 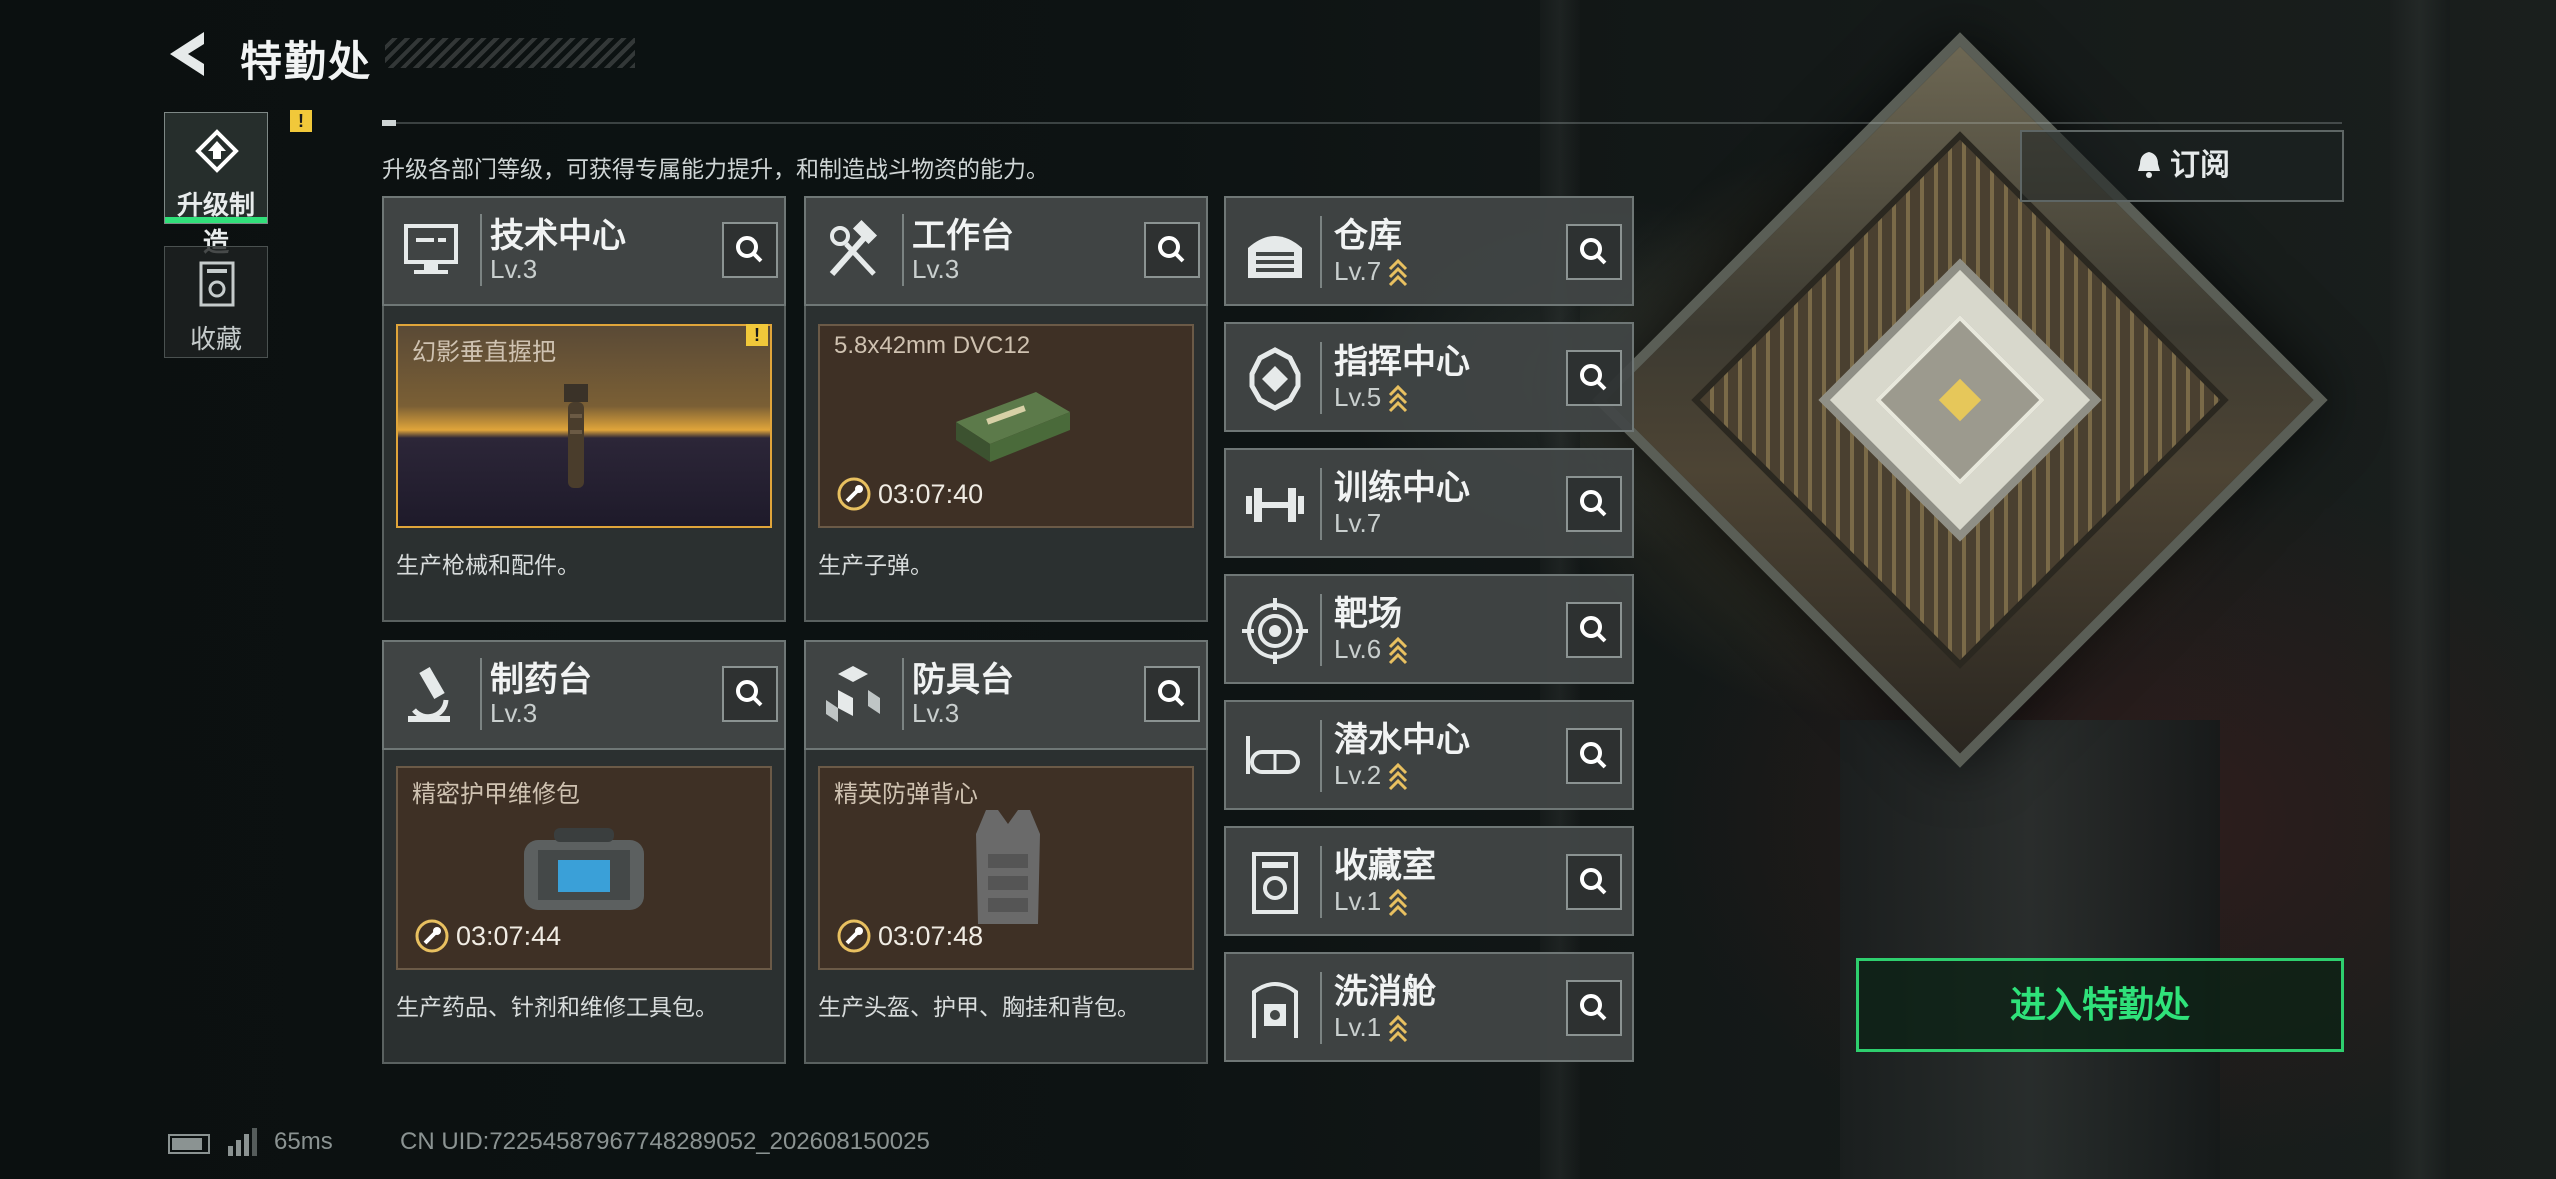 What do you see at coordinates (389, 123) in the screenshot?
I see `divider-tick` at bounding box center [389, 123].